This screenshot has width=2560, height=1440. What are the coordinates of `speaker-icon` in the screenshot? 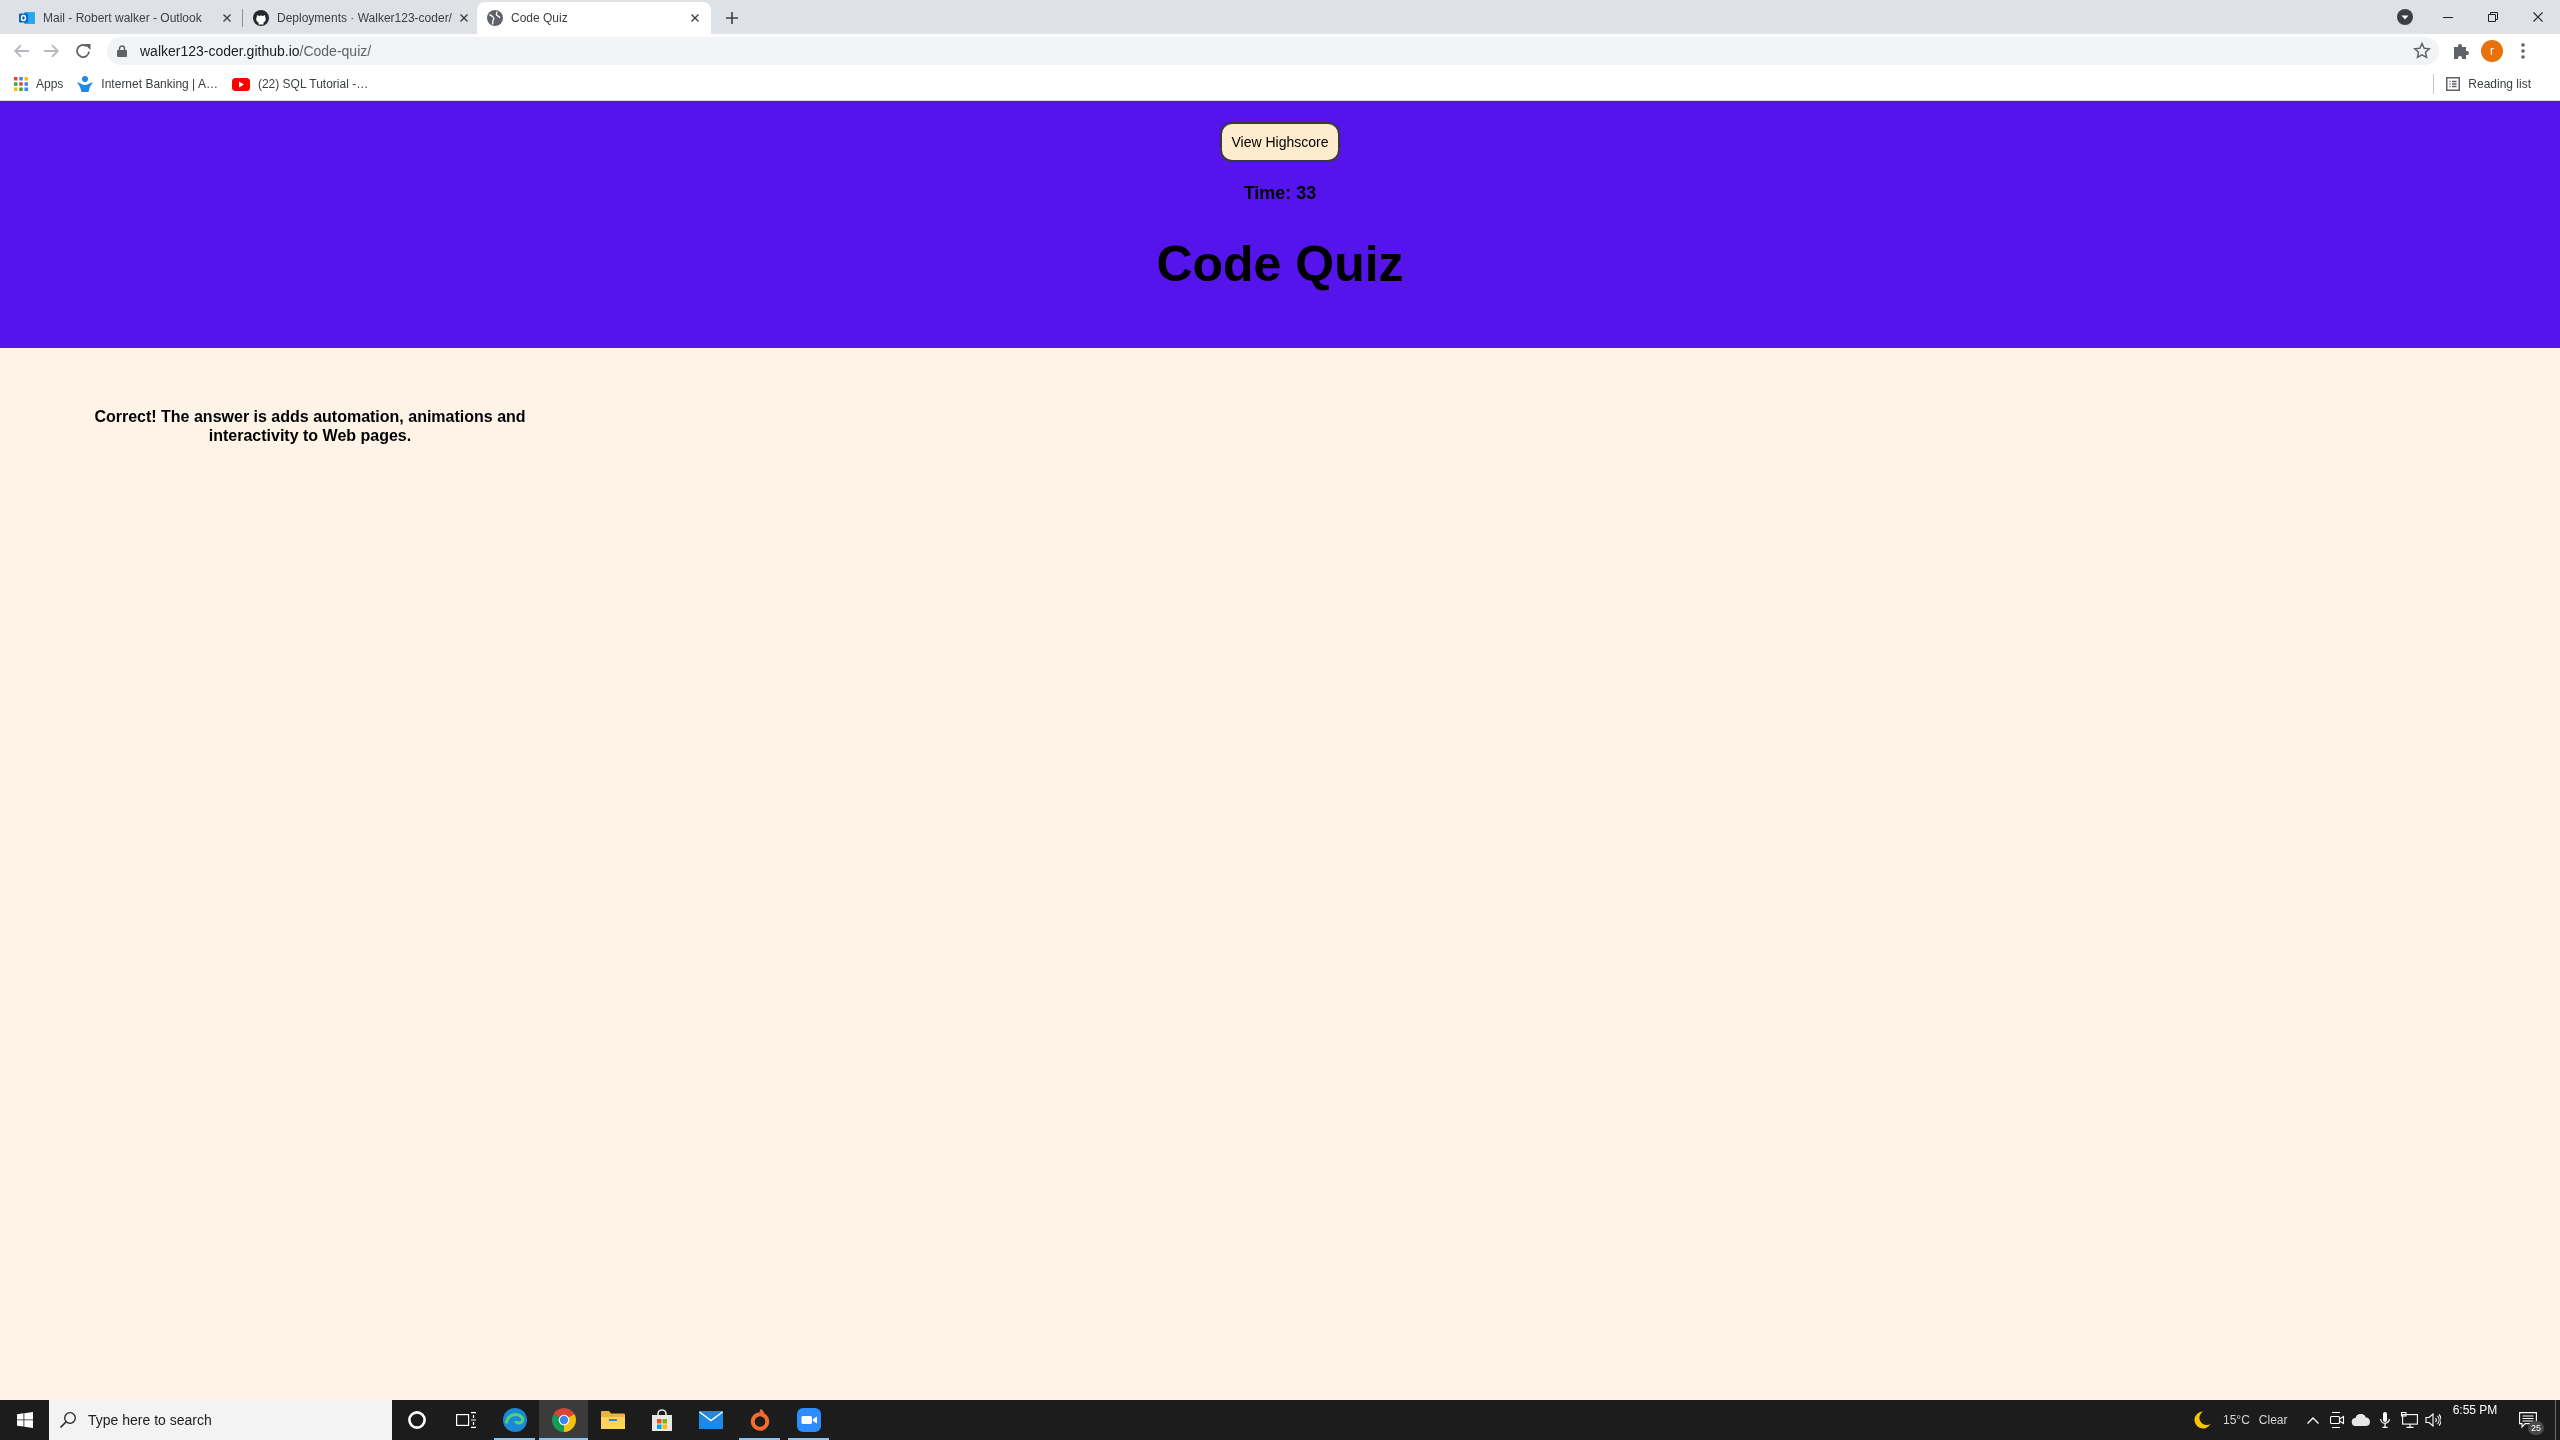 It's located at (2433, 1420).